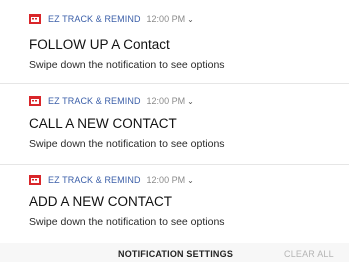  Describe the element at coordinates (103, 123) in the screenshot. I see `notification-title: CALL A NEW CONTACT` at that location.